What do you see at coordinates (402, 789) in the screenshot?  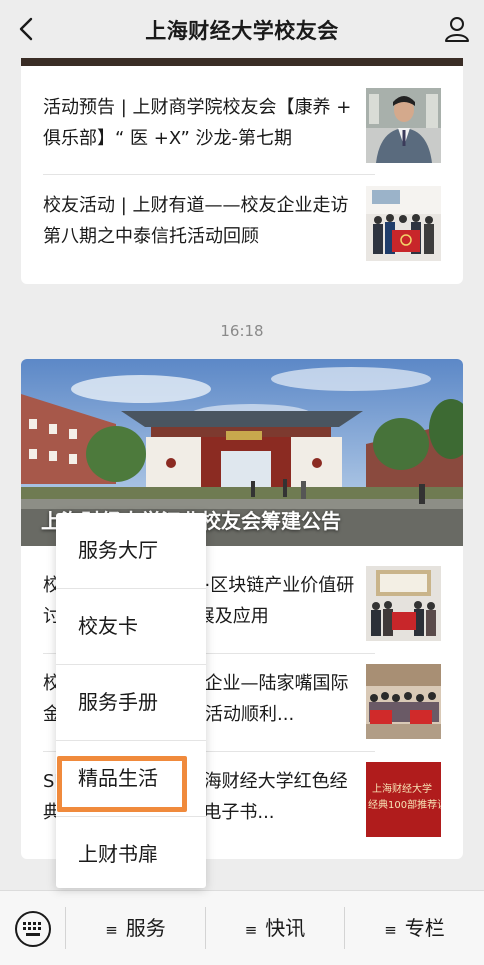 I see `thumbnail-caption: 上海财经大学` at bounding box center [402, 789].